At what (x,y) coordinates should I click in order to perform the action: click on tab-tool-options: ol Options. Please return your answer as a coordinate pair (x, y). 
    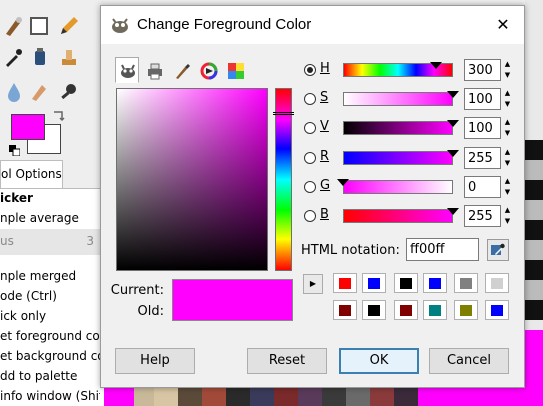
    Looking at the image, I should click on (31, 174).